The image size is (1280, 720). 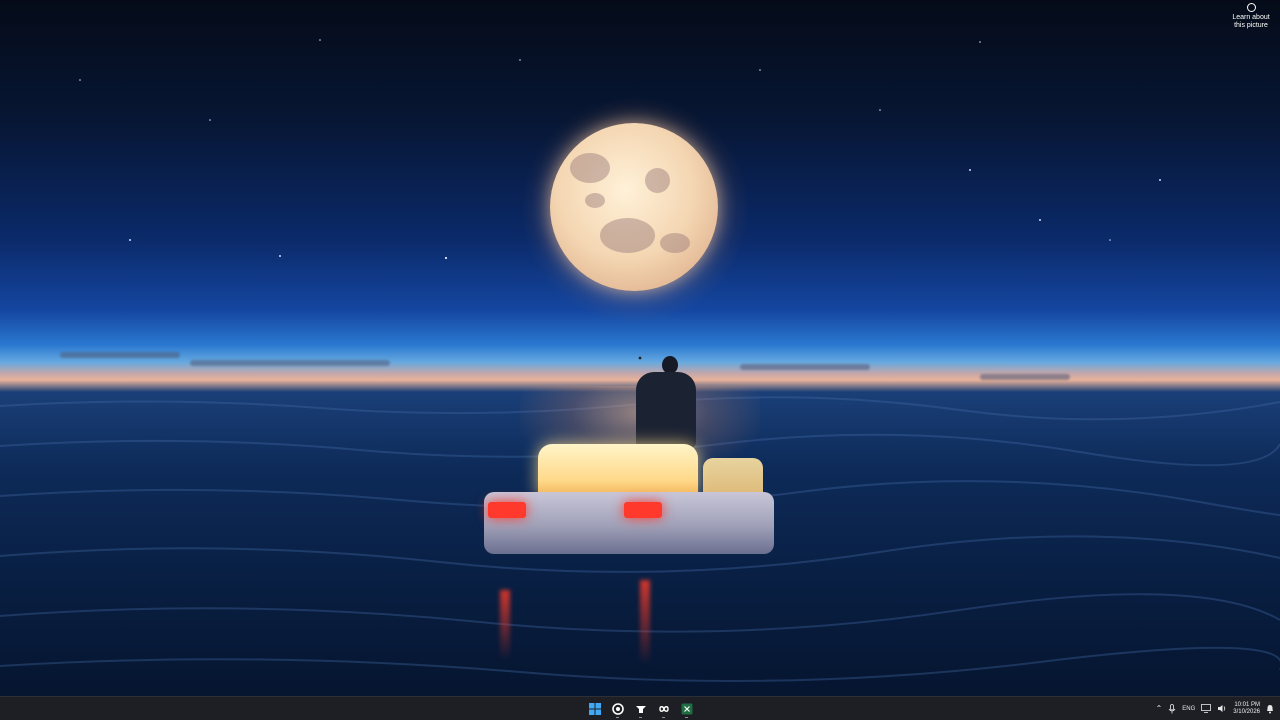 What do you see at coordinates (1159, 708) in the screenshot?
I see `chevron-up-icon: ⌃` at bounding box center [1159, 708].